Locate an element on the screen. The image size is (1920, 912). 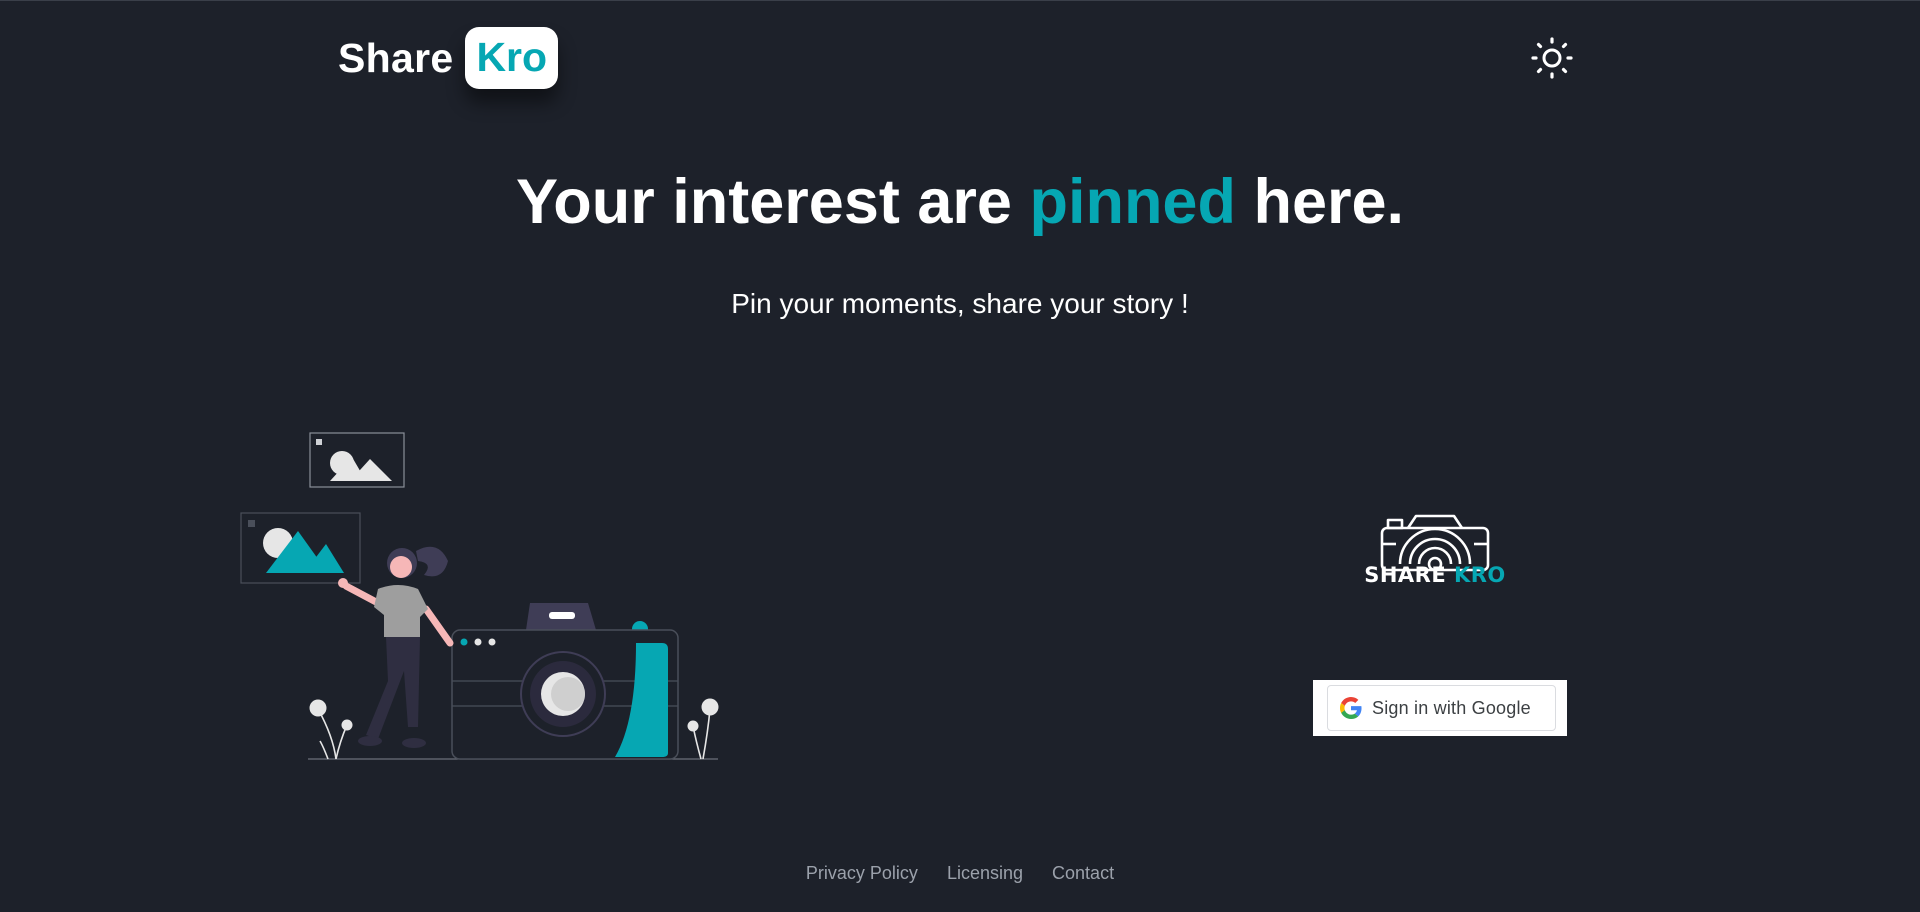
google-signin-container: Sign in with Google is located at coordinates (1440, 708).